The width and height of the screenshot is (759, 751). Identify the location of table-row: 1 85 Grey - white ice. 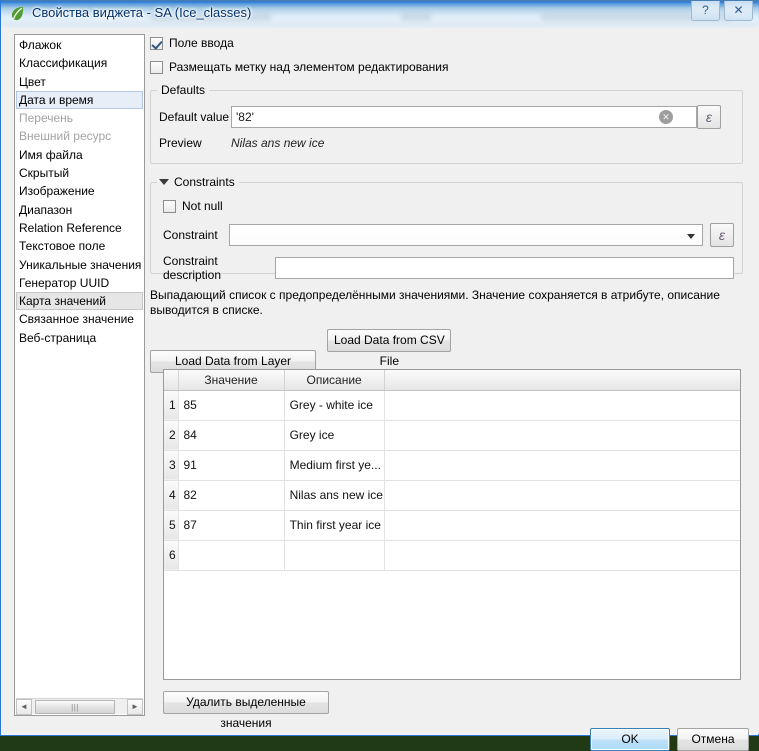
(452, 405).